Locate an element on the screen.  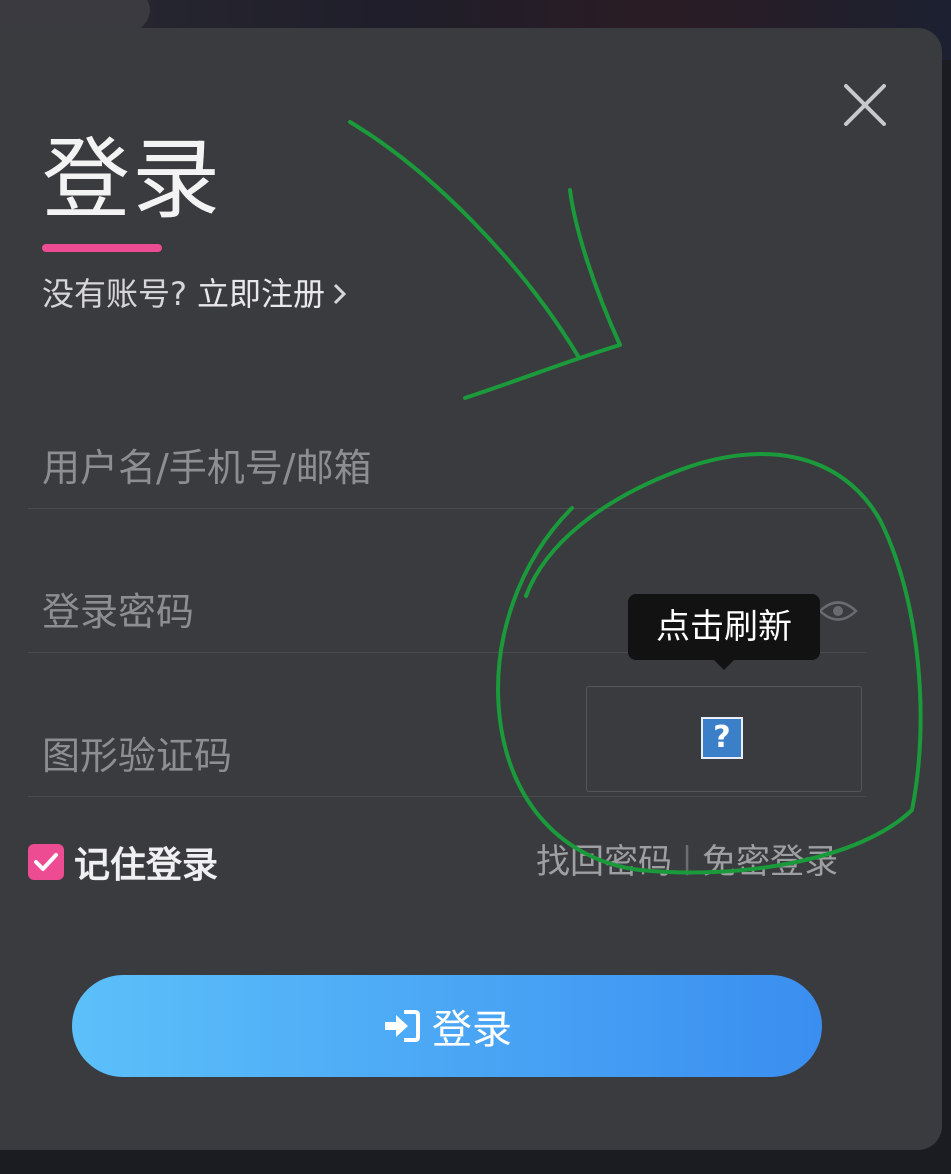
remember-login-checkbox: 记住登录 is located at coordinates (123, 862).